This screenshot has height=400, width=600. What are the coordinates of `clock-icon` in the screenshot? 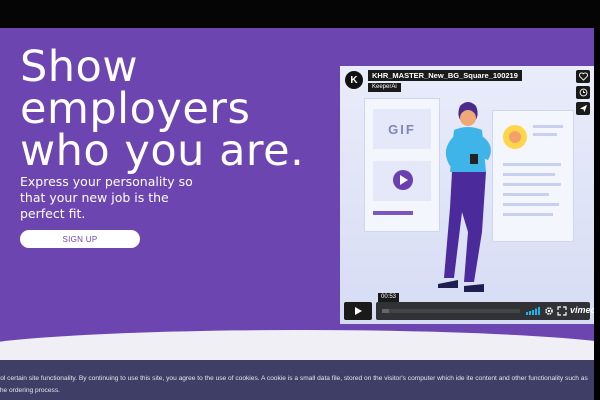 It's located at (583, 92).